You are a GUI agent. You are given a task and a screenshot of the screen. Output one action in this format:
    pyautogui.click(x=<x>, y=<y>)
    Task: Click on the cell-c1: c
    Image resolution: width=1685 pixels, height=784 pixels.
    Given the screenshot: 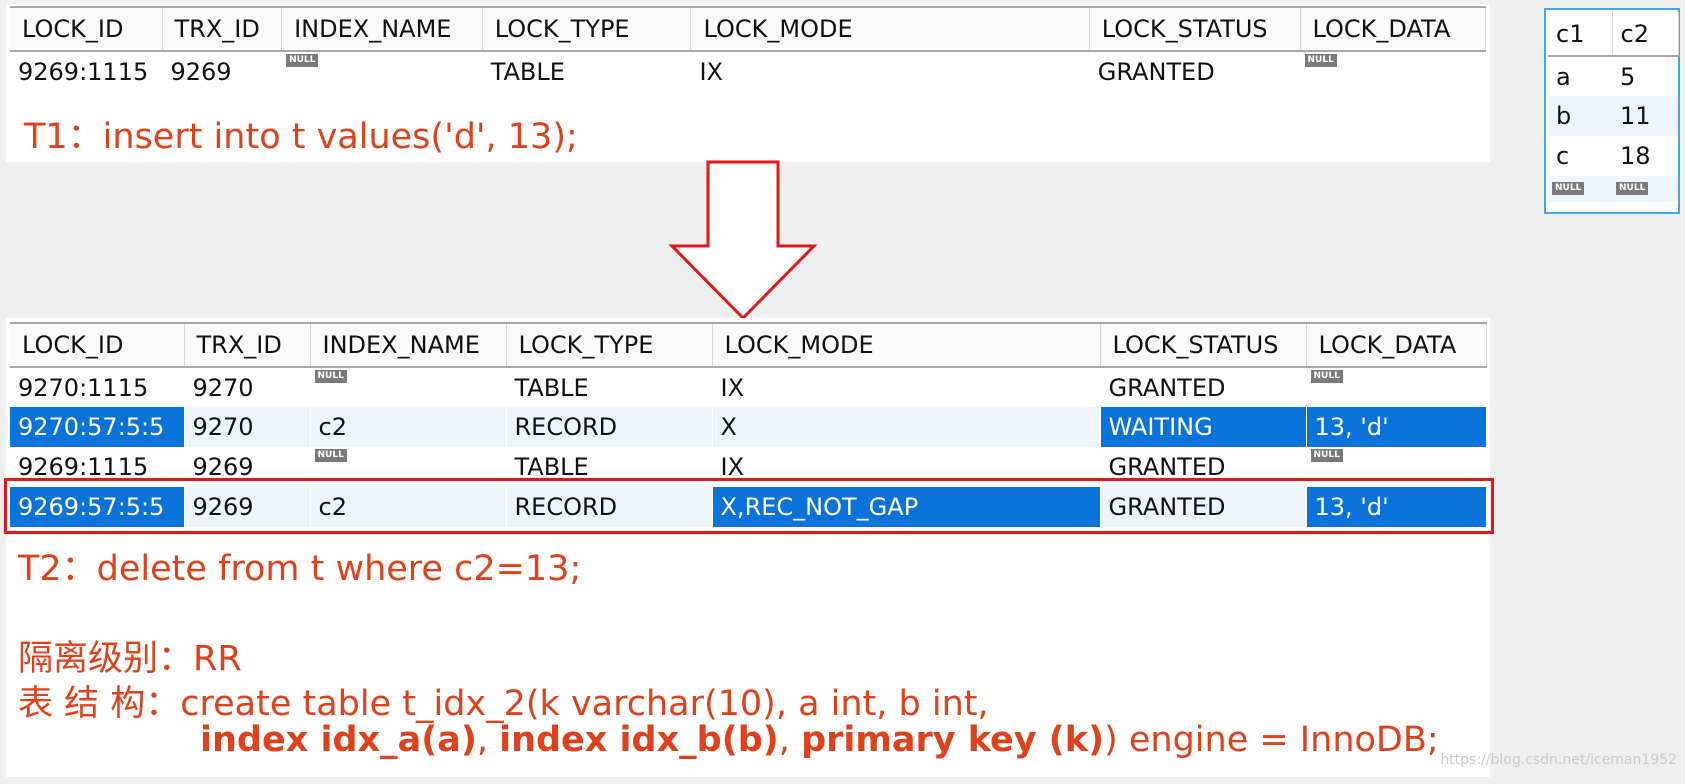 What is the action you would take?
    pyautogui.click(x=1580, y=156)
    